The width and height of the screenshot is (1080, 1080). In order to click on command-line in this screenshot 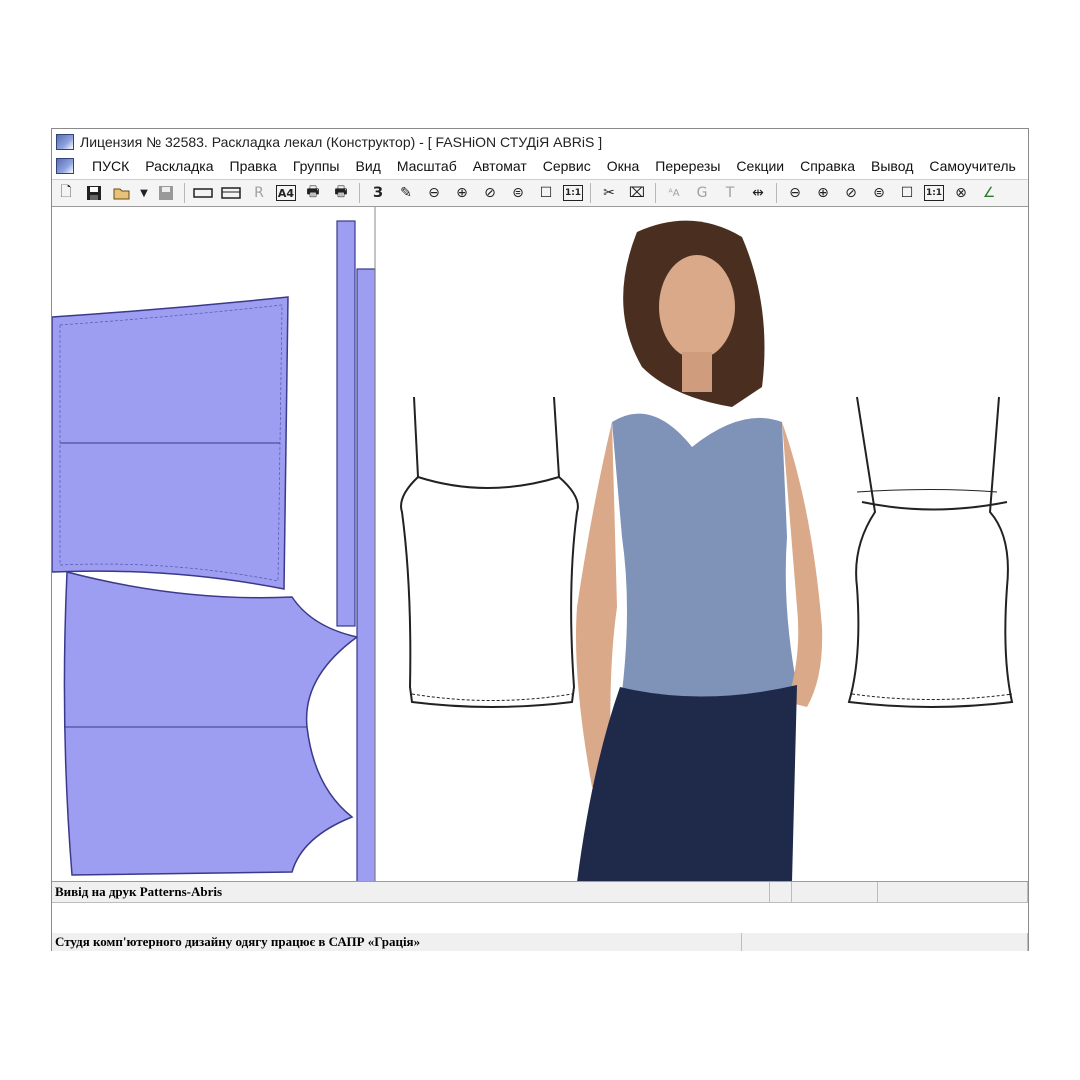, I will do `click(540, 918)`.